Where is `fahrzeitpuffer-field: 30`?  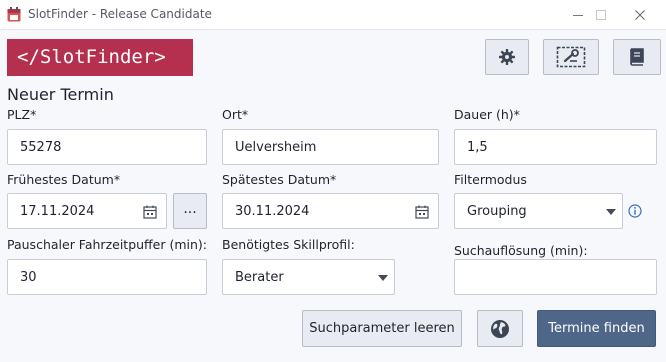
fahrzeitpuffer-field: 30 is located at coordinates (107, 277).